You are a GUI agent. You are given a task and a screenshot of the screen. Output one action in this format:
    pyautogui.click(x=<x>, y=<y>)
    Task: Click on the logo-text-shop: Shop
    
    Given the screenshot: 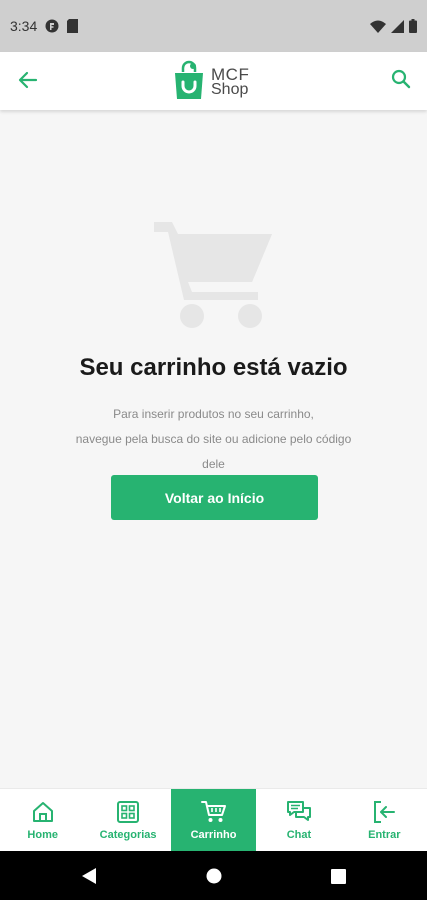 What is the action you would take?
    pyautogui.click(x=230, y=89)
    